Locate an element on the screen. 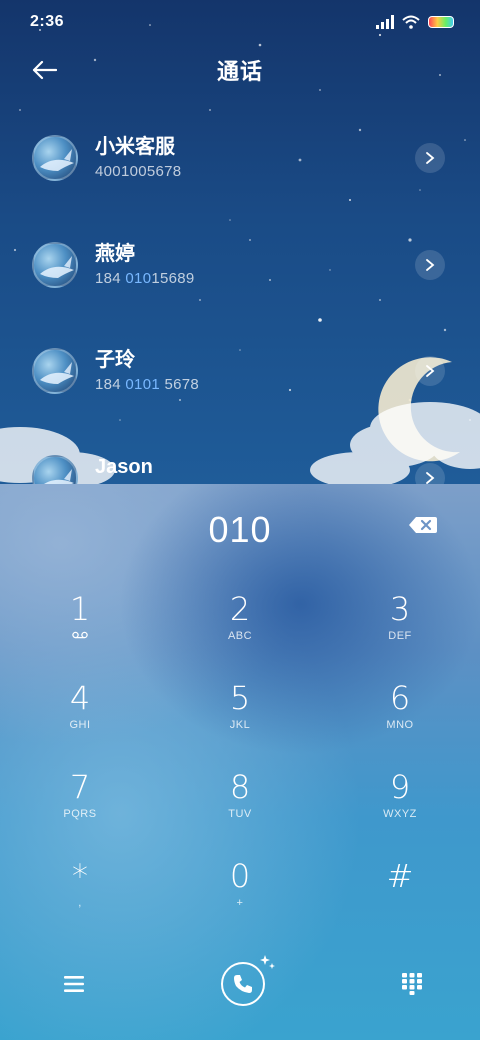  bottom-bar is located at coordinates (240, 984).